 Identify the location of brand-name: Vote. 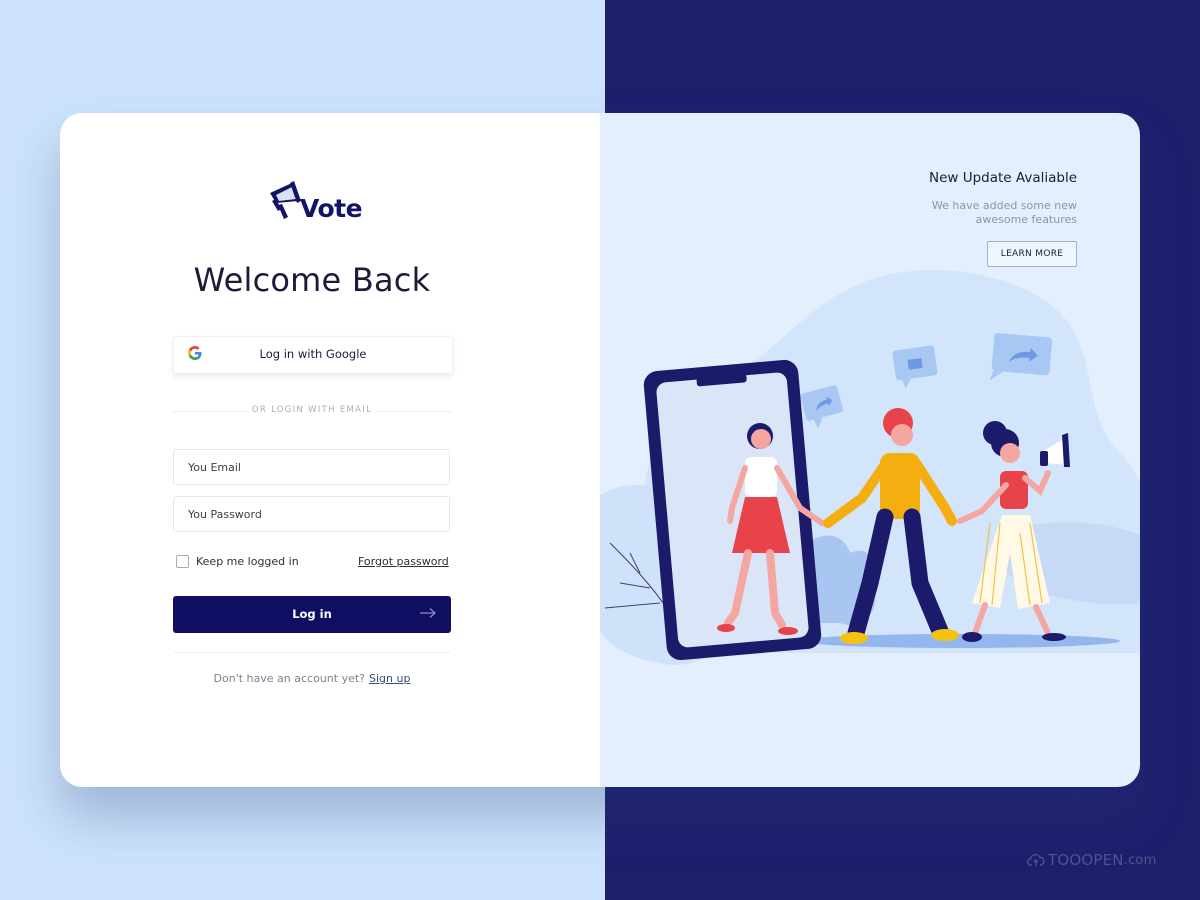
(331, 208).